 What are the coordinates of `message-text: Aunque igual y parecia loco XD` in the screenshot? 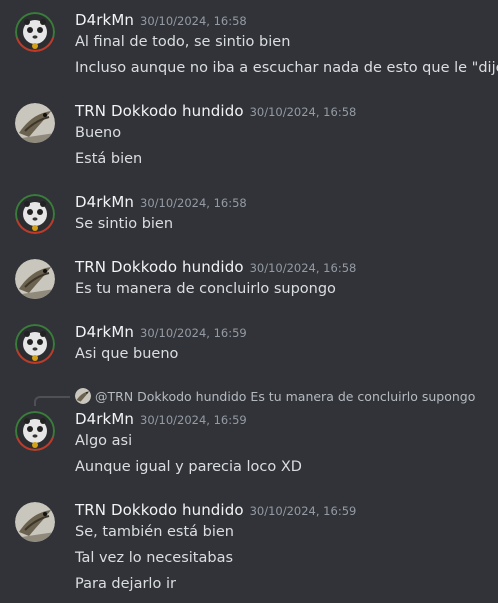 It's located at (188, 467).